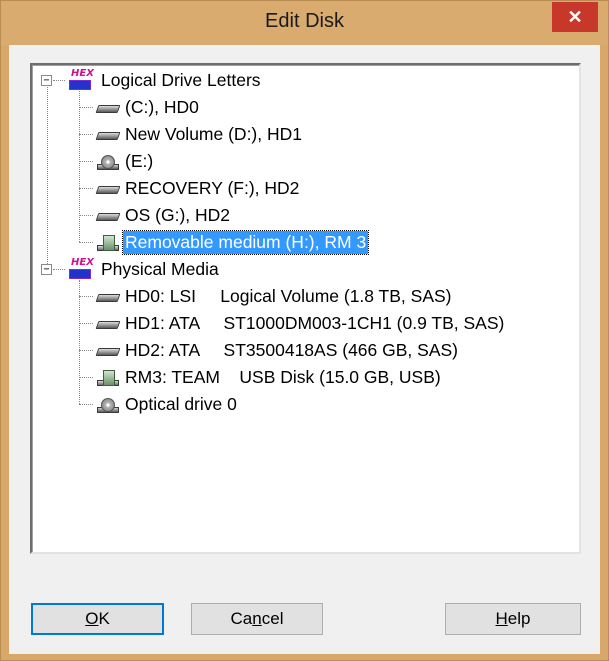 Image resolution: width=609 pixels, height=661 pixels. I want to click on window-title: Edit Disk, so click(304, 21).